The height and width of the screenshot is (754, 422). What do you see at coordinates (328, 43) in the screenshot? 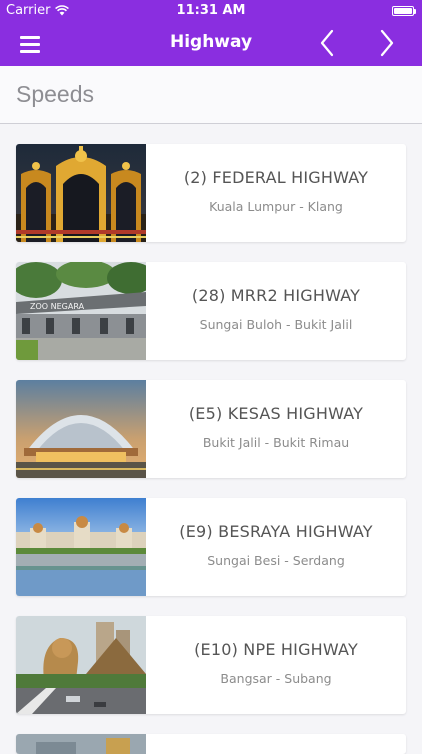
I see `chevron-left-icon` at bounding box center [328, 43].